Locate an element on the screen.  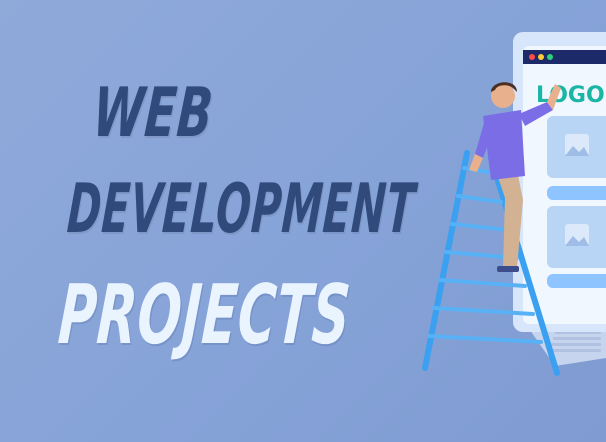
close-dot-icon is located at coordinates (532, 57).